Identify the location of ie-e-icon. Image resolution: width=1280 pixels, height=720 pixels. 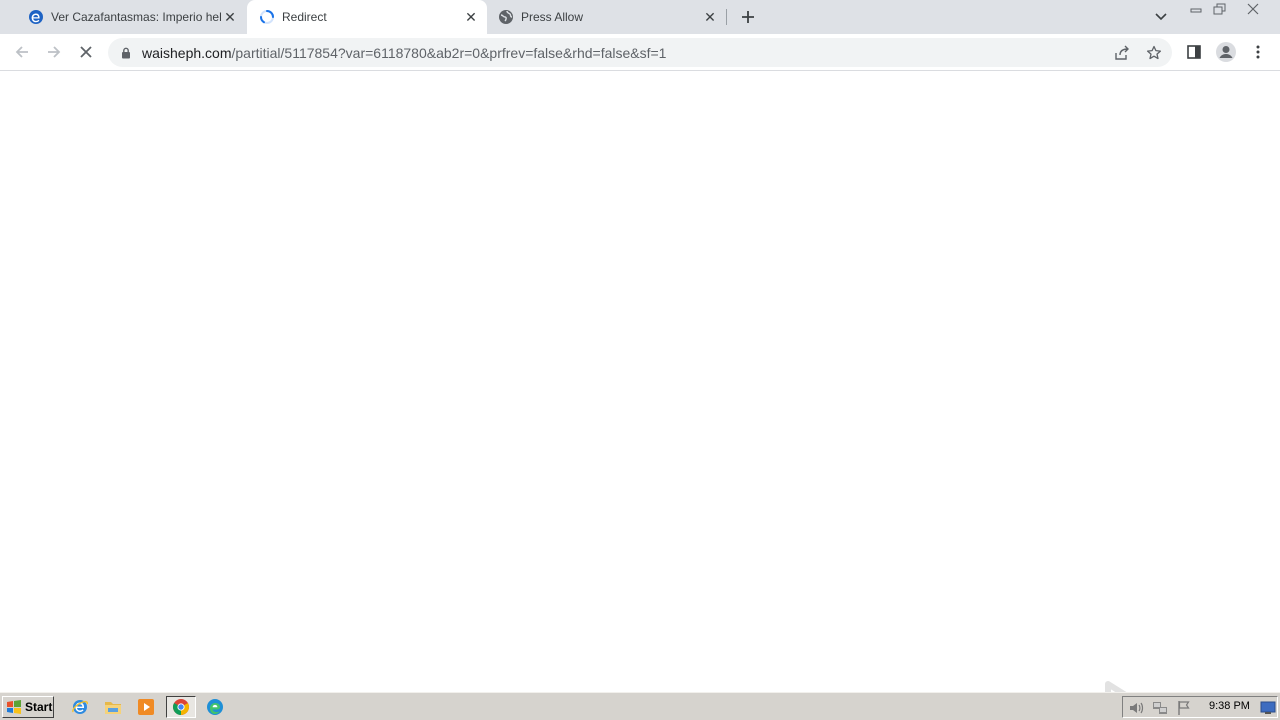
(36, 17).